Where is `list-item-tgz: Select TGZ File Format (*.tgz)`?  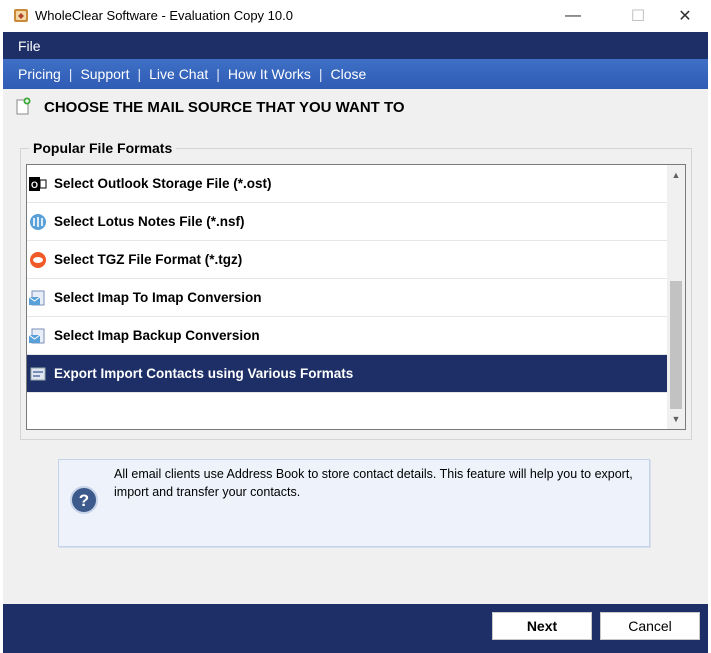
list-item-tgz: Select TGZ File Format (*.tgz) is located at coordinates (347, 260).